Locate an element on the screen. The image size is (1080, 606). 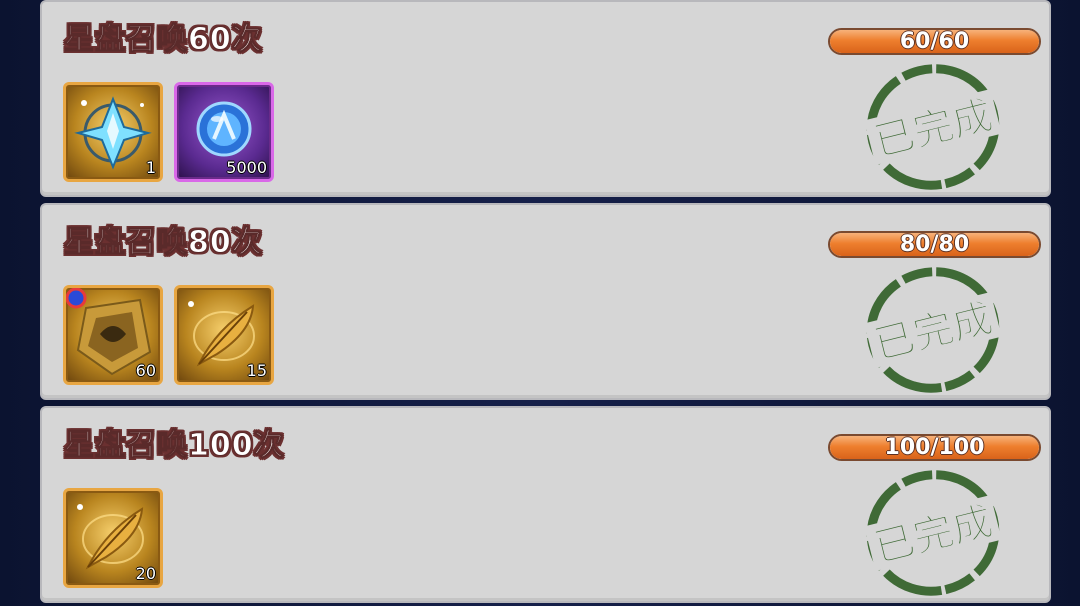
reward-item: 20 is located at coordinates (113, 538).